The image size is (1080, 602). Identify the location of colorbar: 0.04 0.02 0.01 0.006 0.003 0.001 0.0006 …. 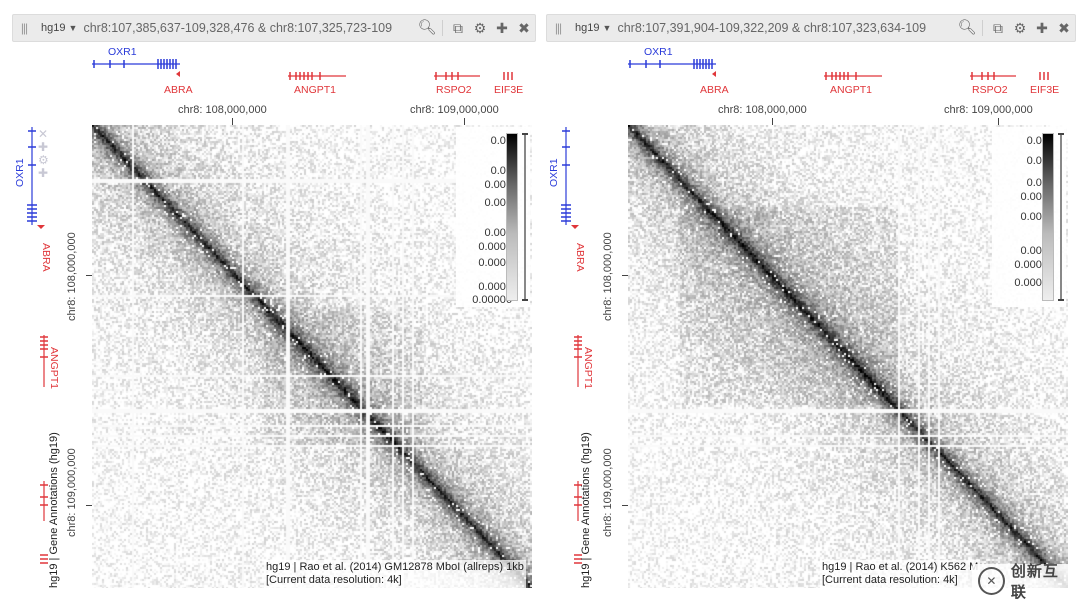
(1029, 217).